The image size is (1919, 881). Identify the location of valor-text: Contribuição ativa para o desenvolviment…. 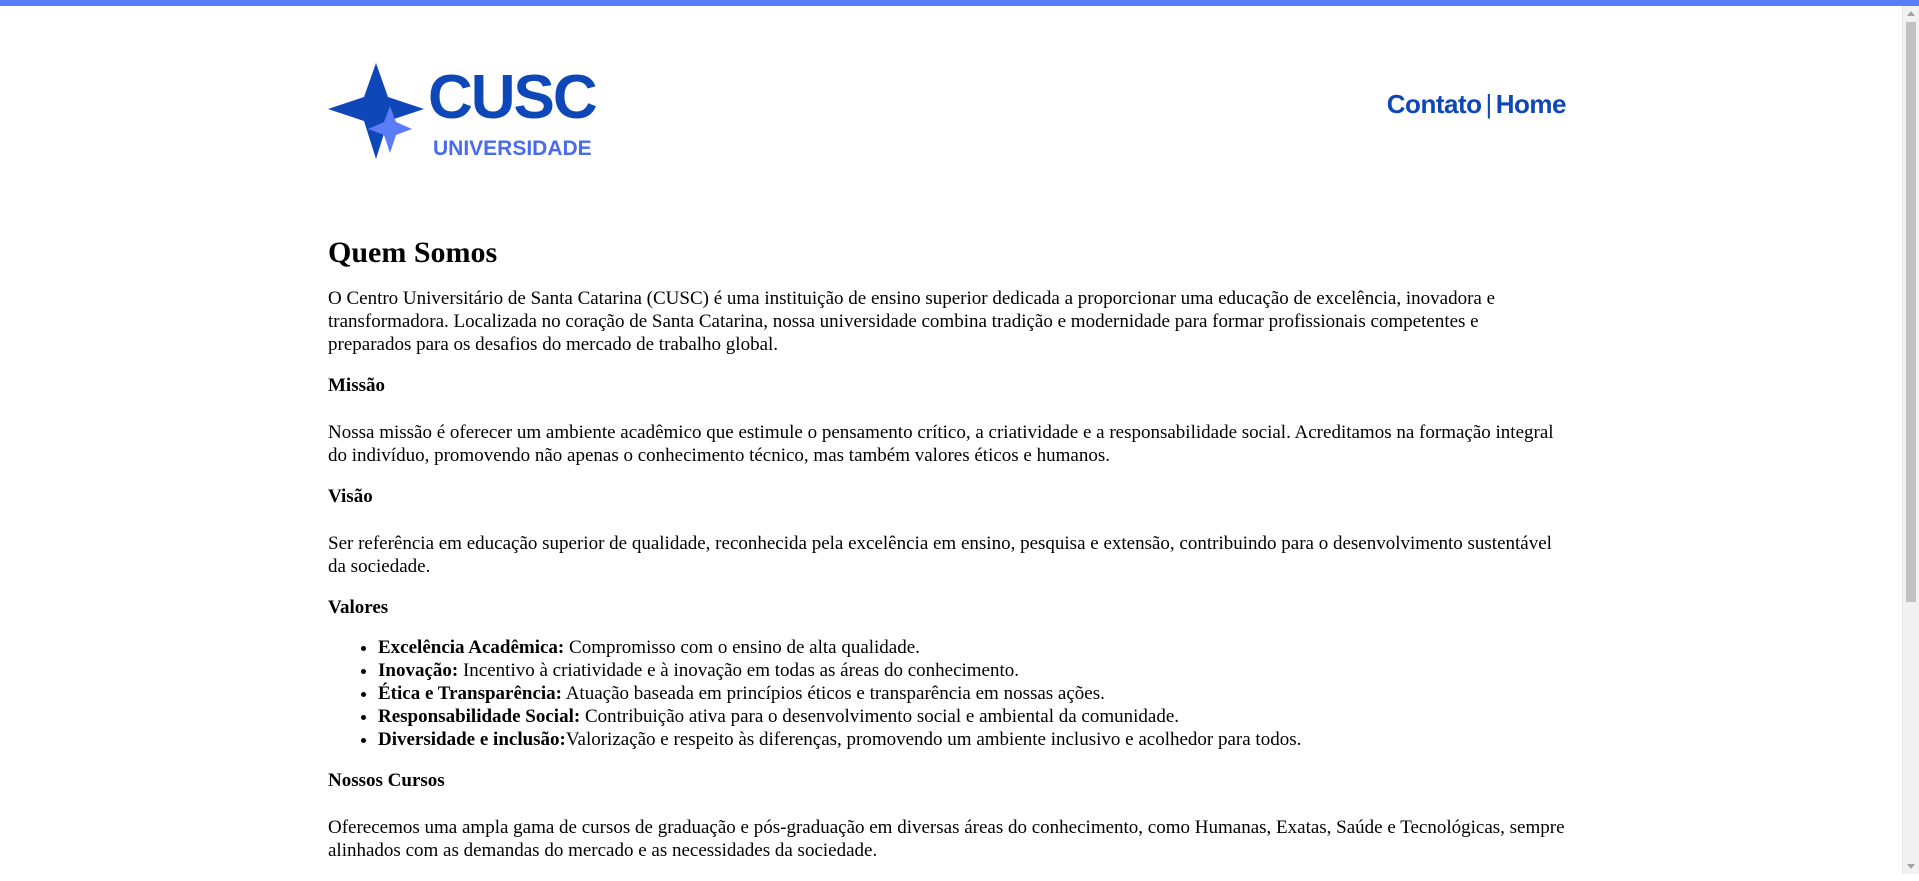
(880, 716).